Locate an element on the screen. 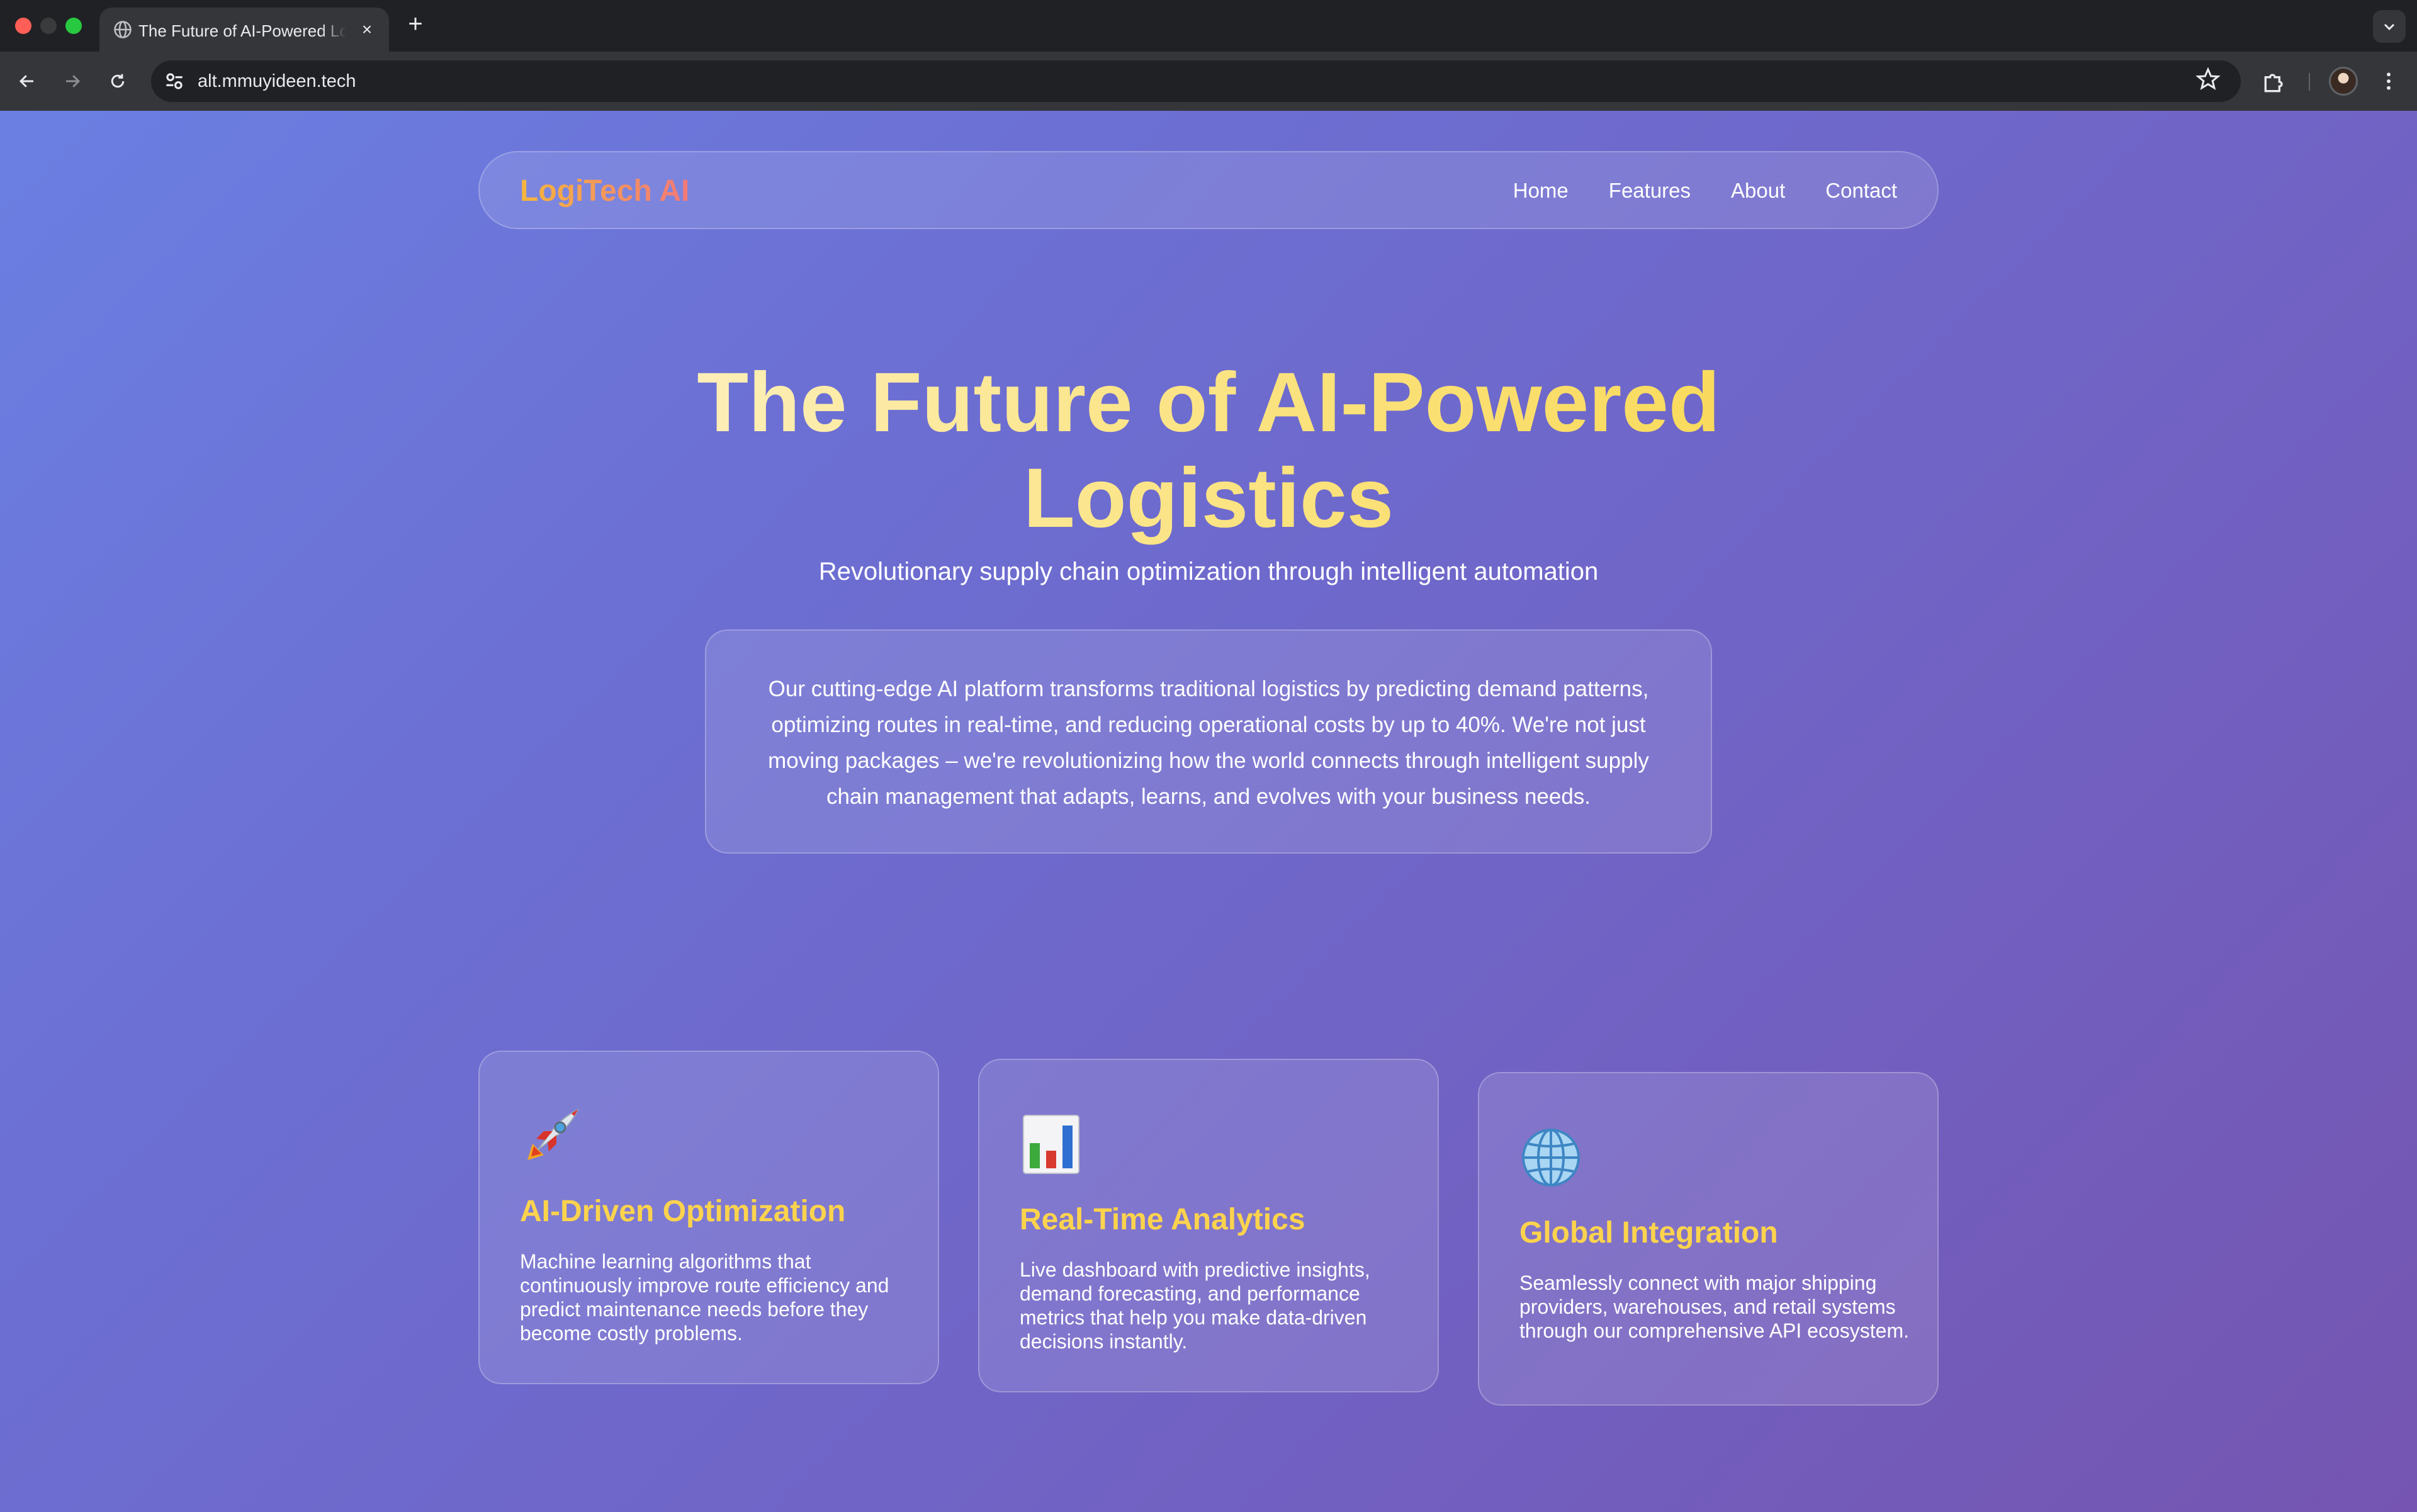 This screenshot has height=1512, width=2417. extensions-puzzle-icon is located at coordinates (2275, 82).